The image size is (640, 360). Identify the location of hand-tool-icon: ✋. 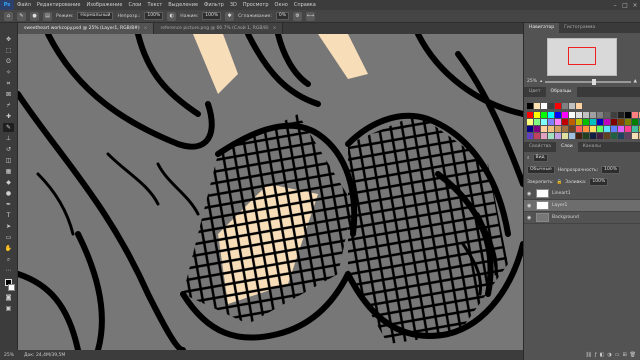
(8, 248).